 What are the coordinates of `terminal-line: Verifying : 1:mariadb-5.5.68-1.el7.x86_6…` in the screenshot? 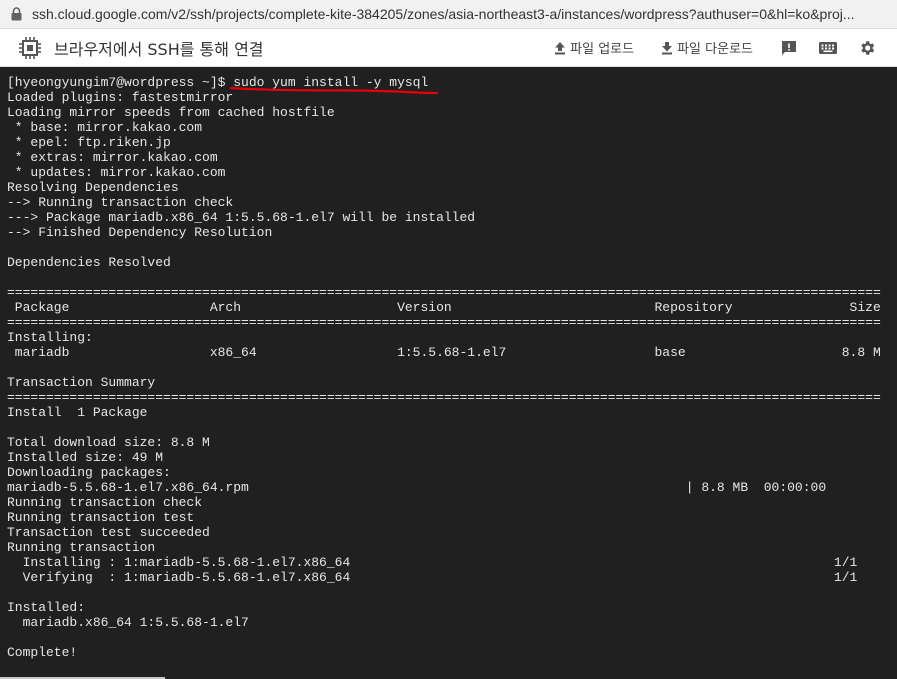 It's located at (432, 577).